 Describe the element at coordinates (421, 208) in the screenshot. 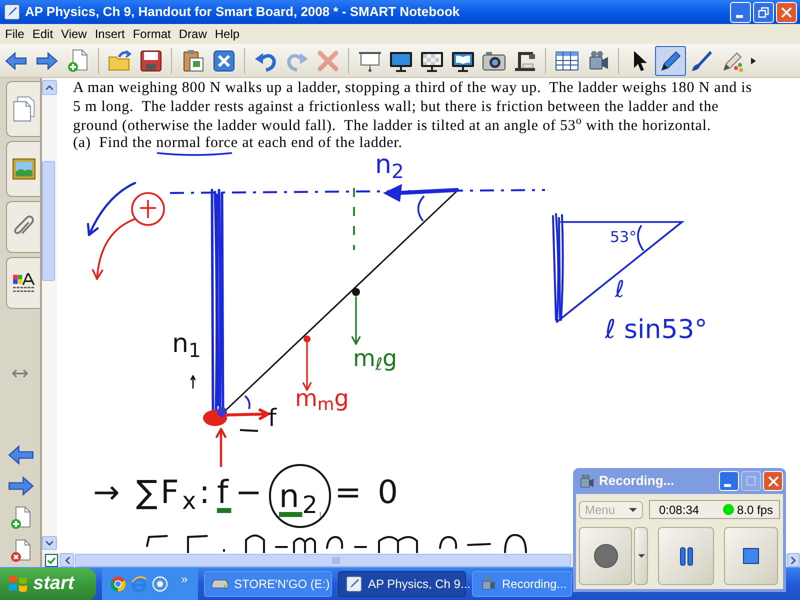

I see `angle-arc` at that location.